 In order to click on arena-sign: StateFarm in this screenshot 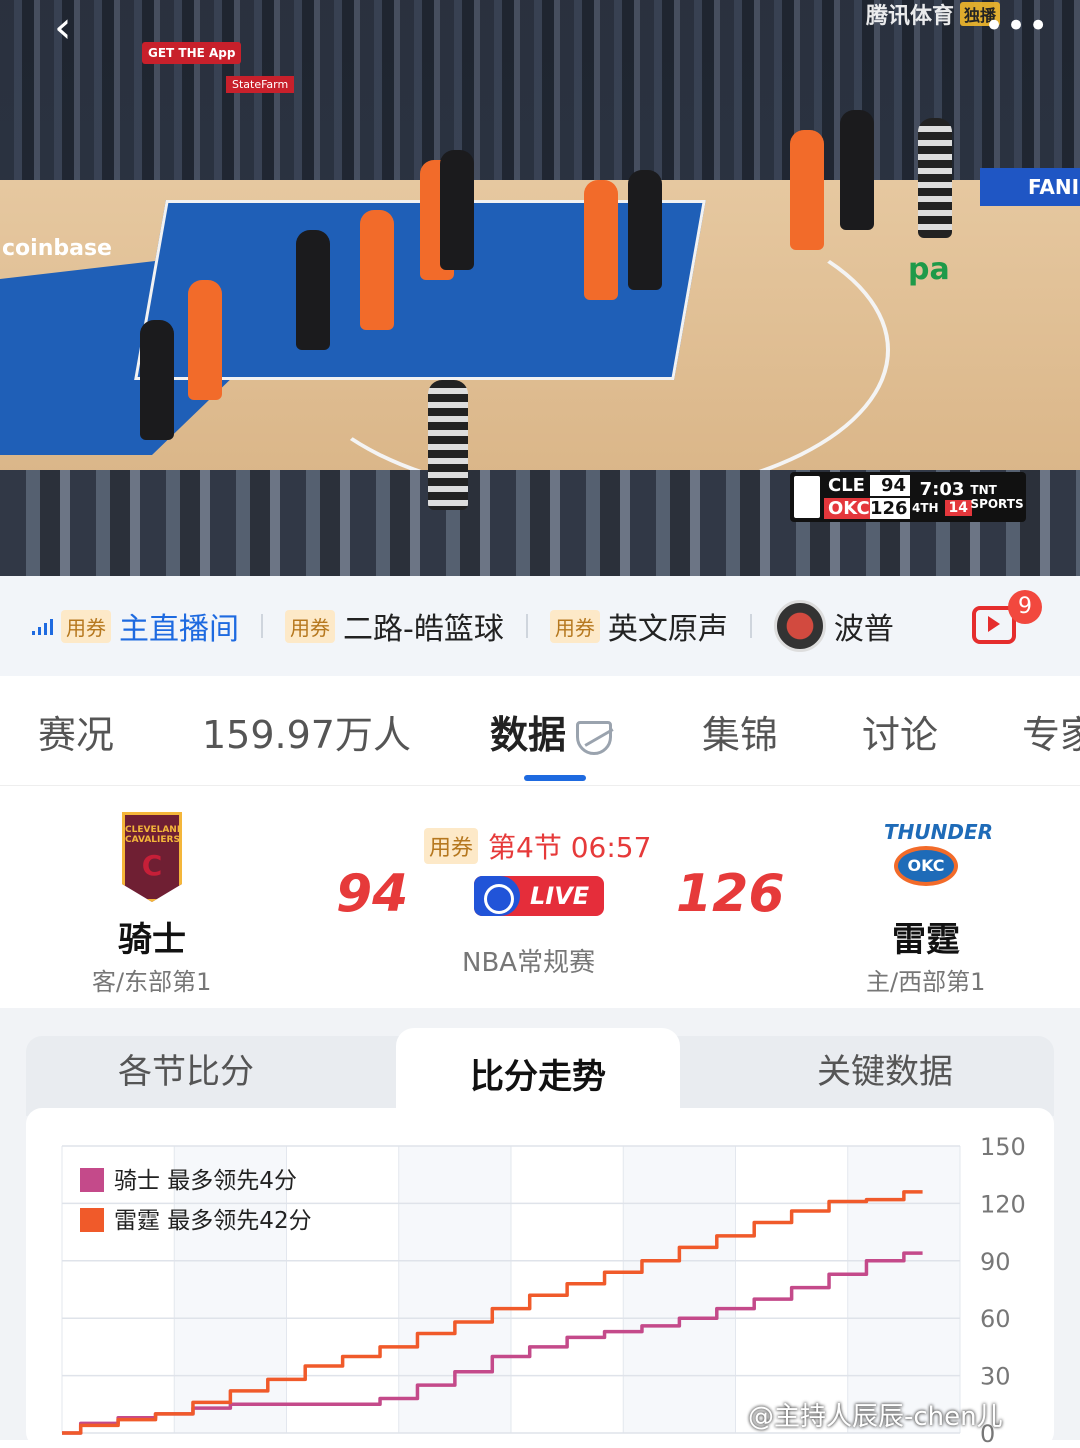, I will do `click(260, 84)`.